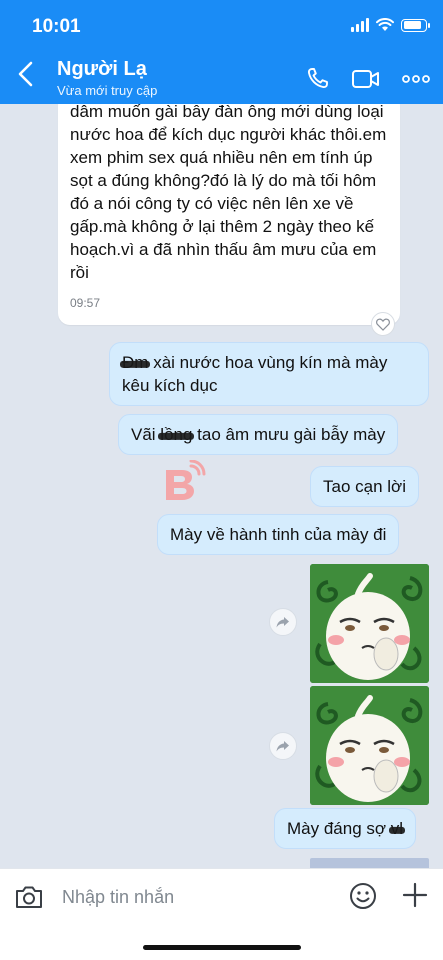 Image resolution: width=443 pixels, height=960 pixels. I want to click on outgoing-message-text: Vãi, so click(146, 434).